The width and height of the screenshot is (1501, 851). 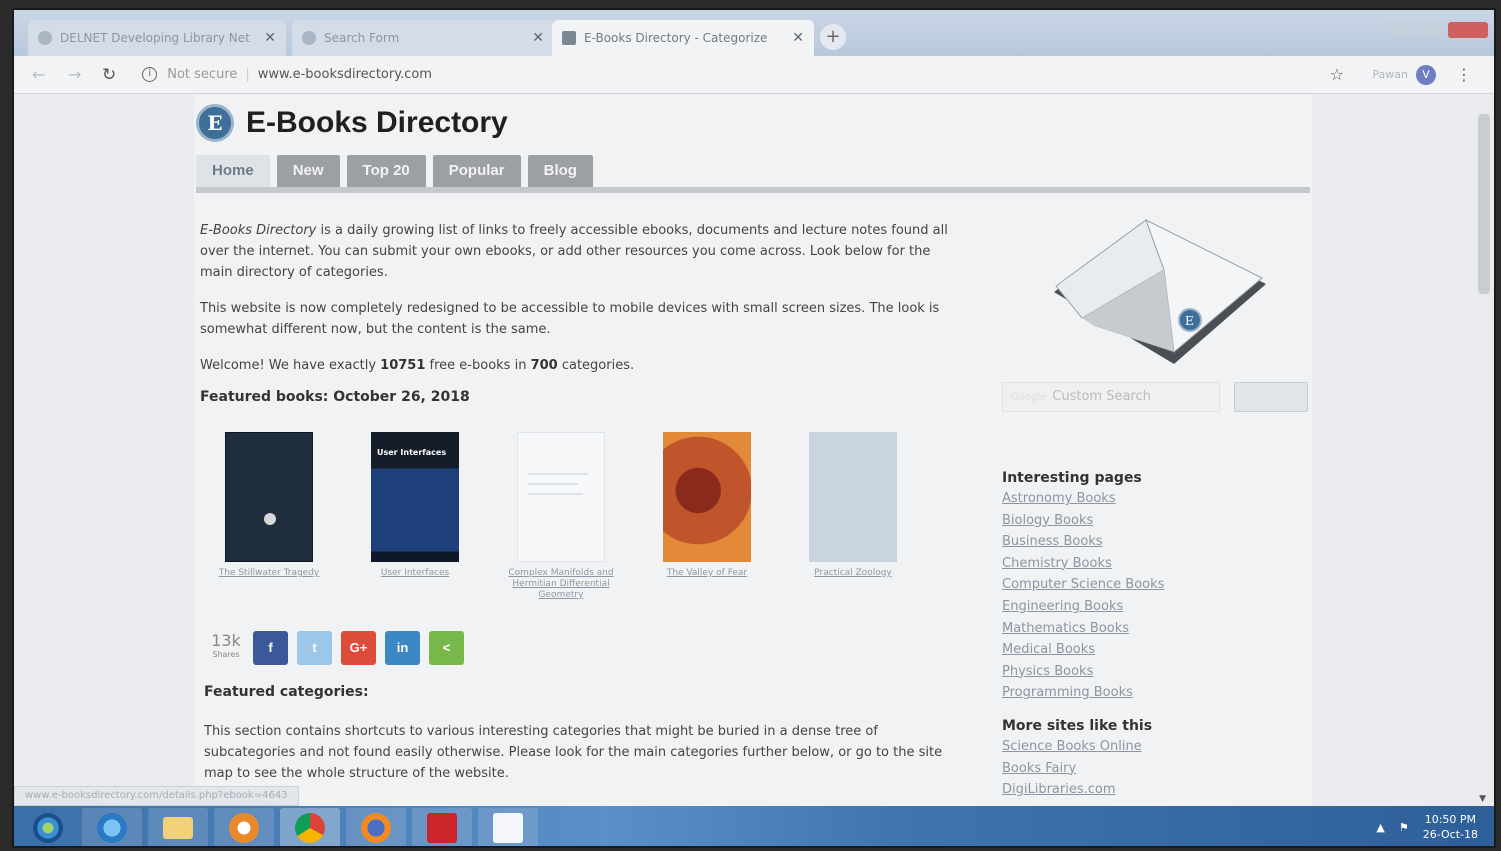 What do you see at coordinates (352, 123) in the screenshot?
I see `site-logo: E E-Books Directory` at bounding box center [352, 123].